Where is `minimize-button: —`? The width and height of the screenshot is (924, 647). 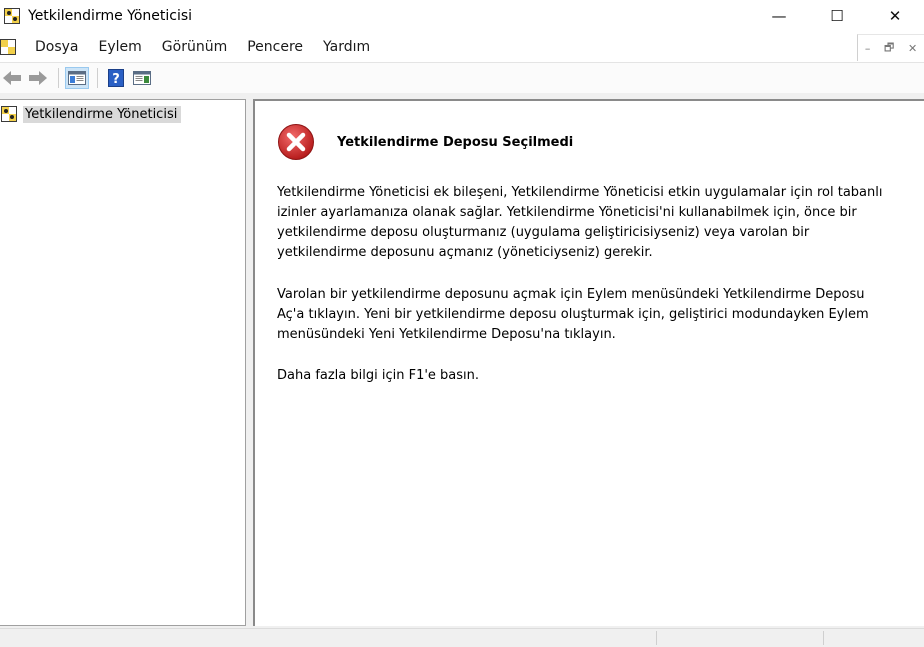 minimize-button: — is located at coordinates (779, 16).